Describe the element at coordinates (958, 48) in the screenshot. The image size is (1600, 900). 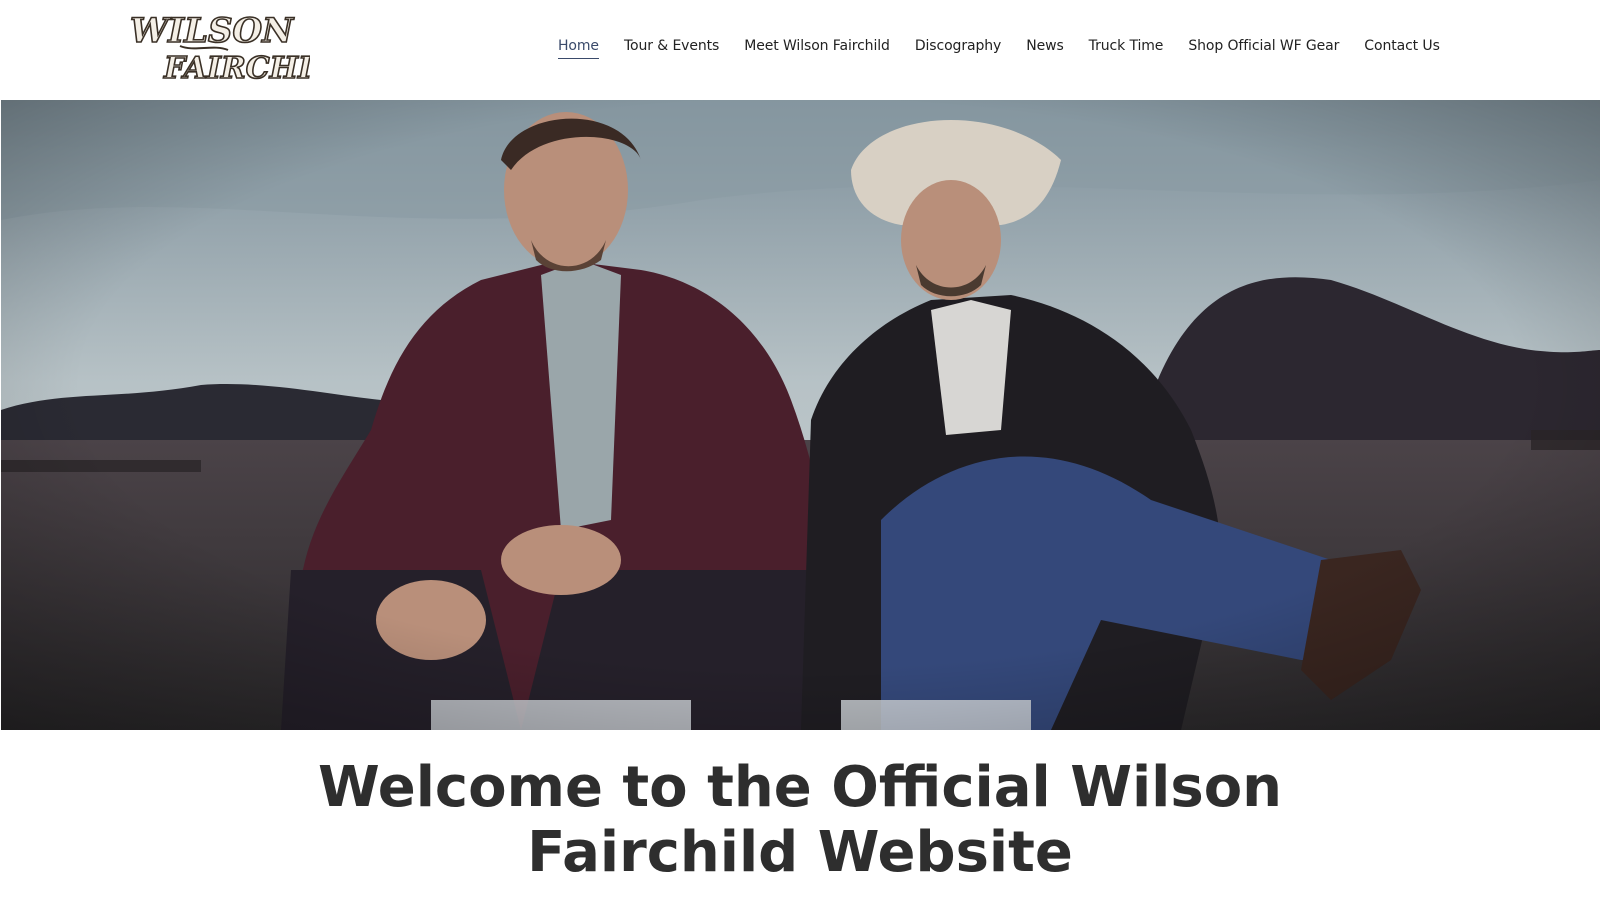
I see `nav-discography: Discography` at that location.